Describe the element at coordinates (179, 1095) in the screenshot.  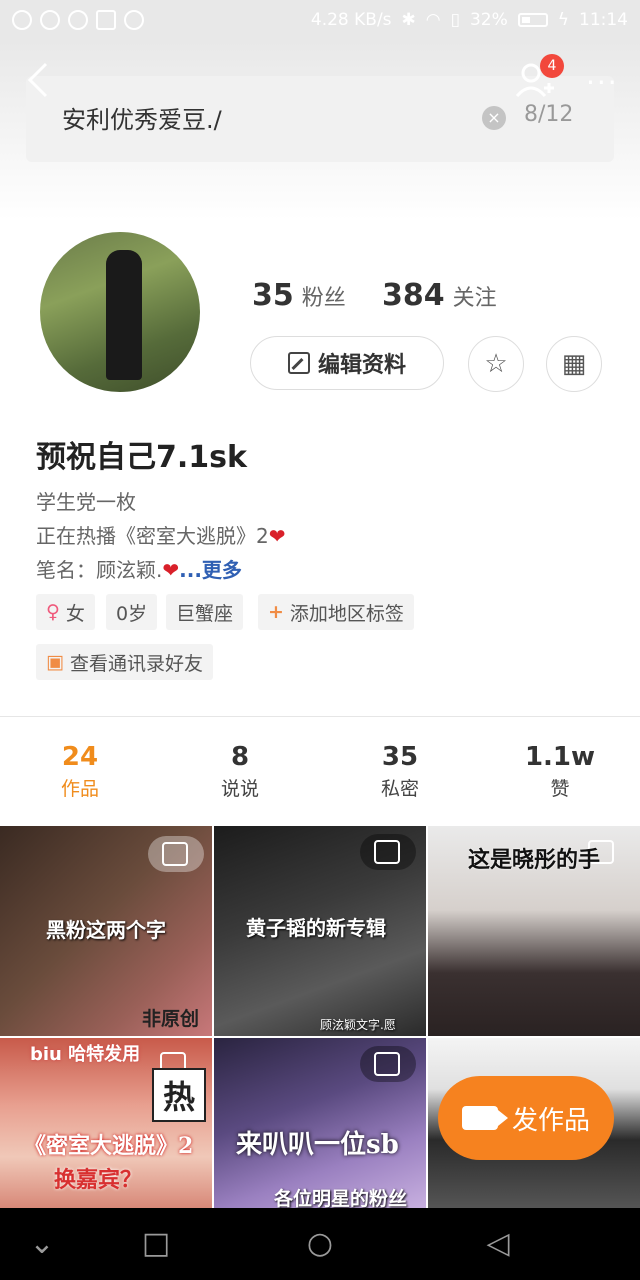
I see `hot-badge: 热` at that location.